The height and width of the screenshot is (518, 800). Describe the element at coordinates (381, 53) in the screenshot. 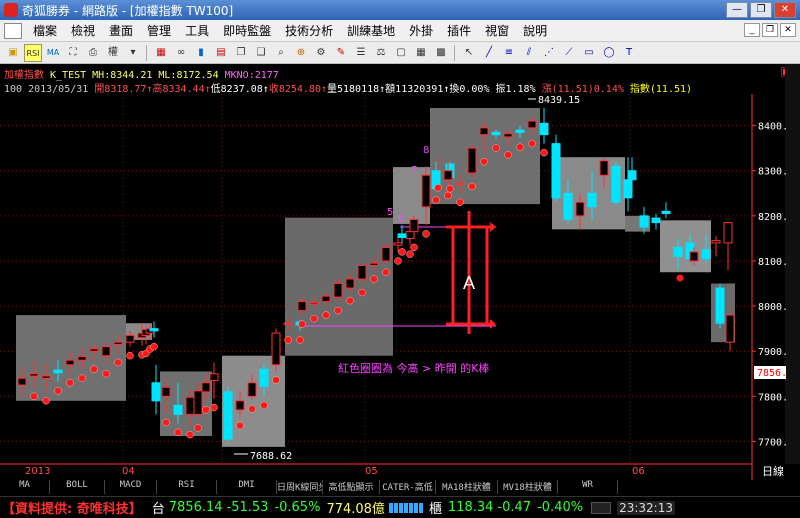

I see `scale-icon: ⚖` at that location.